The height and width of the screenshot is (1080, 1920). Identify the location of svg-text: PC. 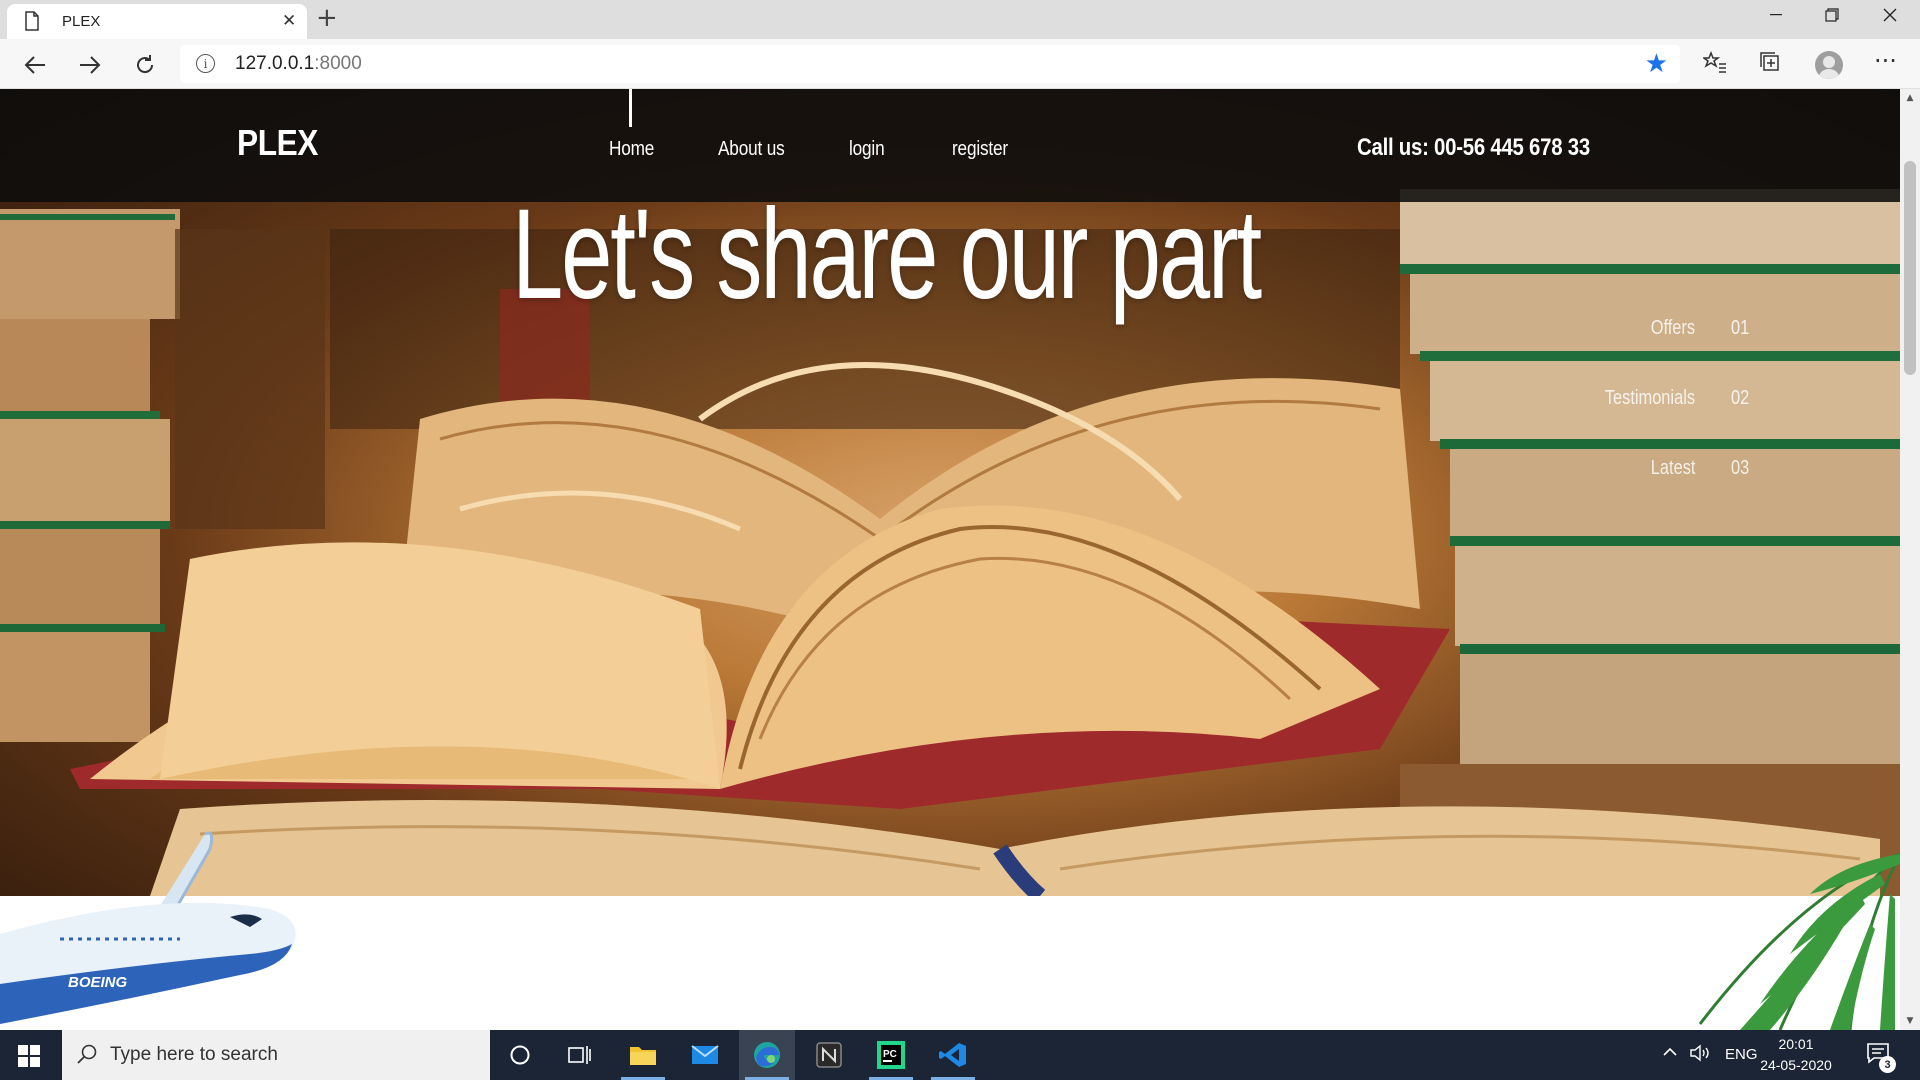
(890, 1054).